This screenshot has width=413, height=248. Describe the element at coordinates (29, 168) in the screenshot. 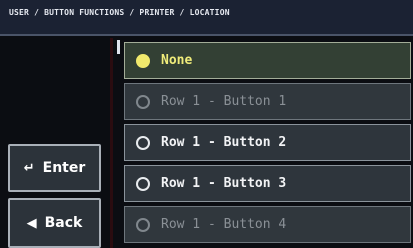

I see `enter-icon: ↵` at that location.